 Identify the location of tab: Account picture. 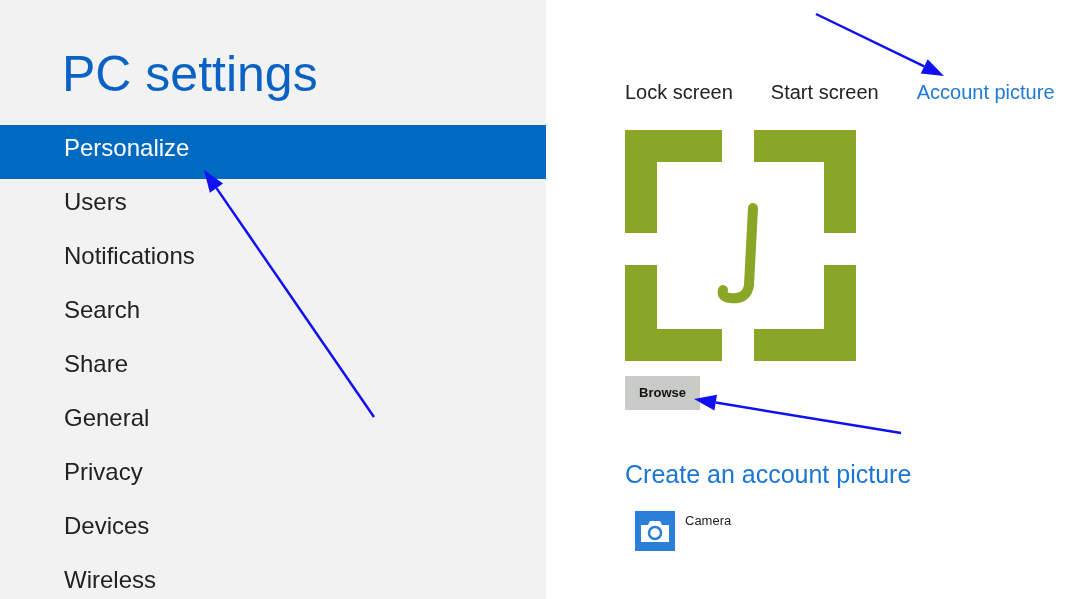
(985, 92).